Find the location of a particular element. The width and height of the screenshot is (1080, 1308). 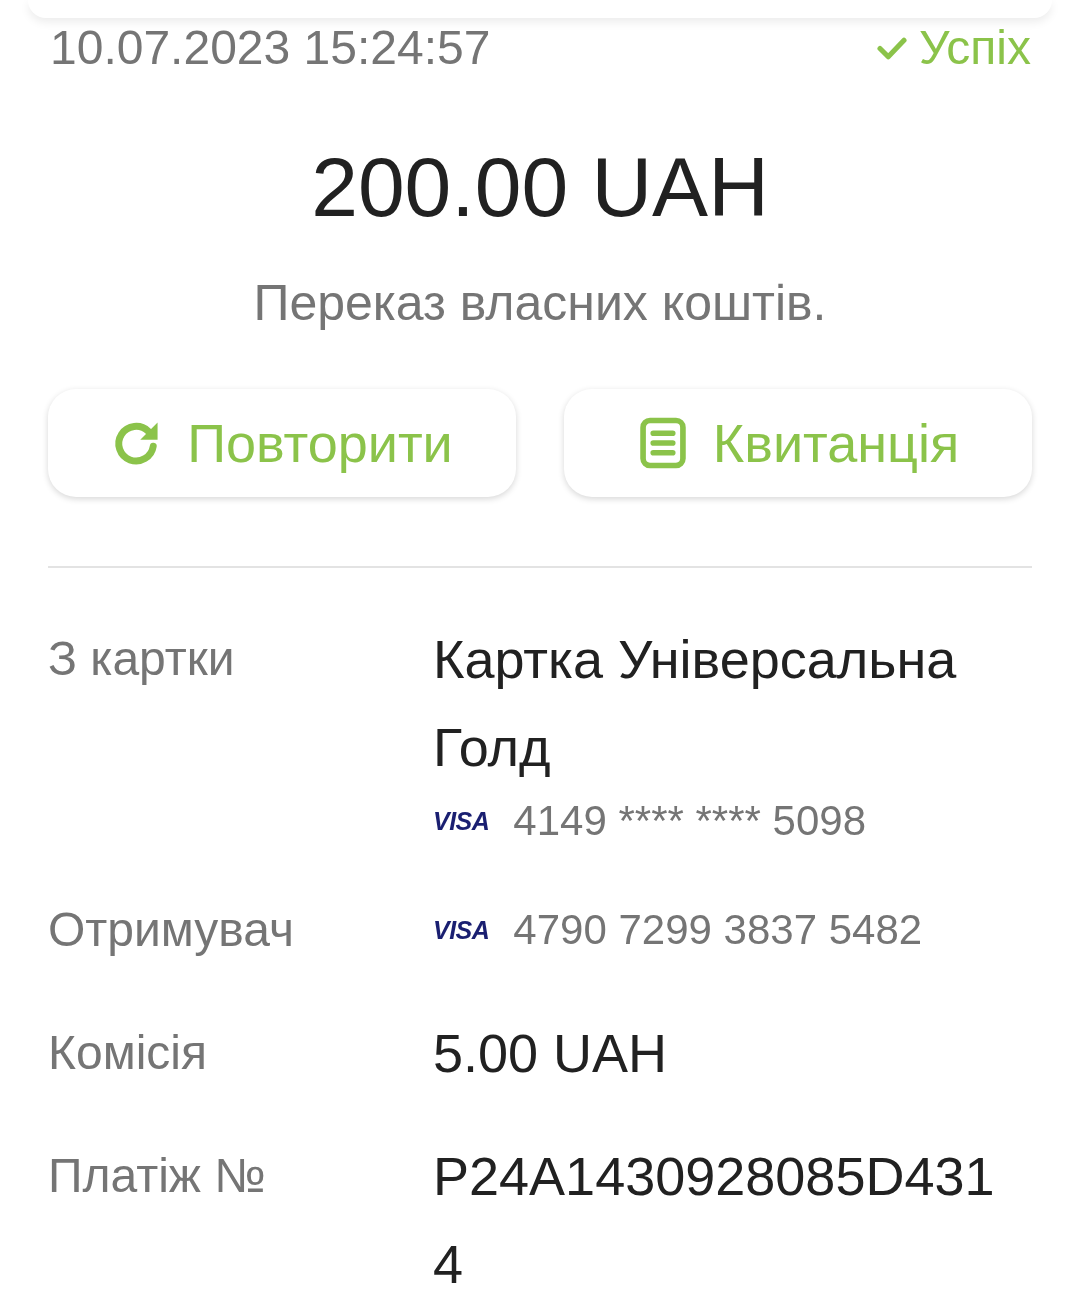

detail-label: Платіж № is located at coordinates (157, 1176).